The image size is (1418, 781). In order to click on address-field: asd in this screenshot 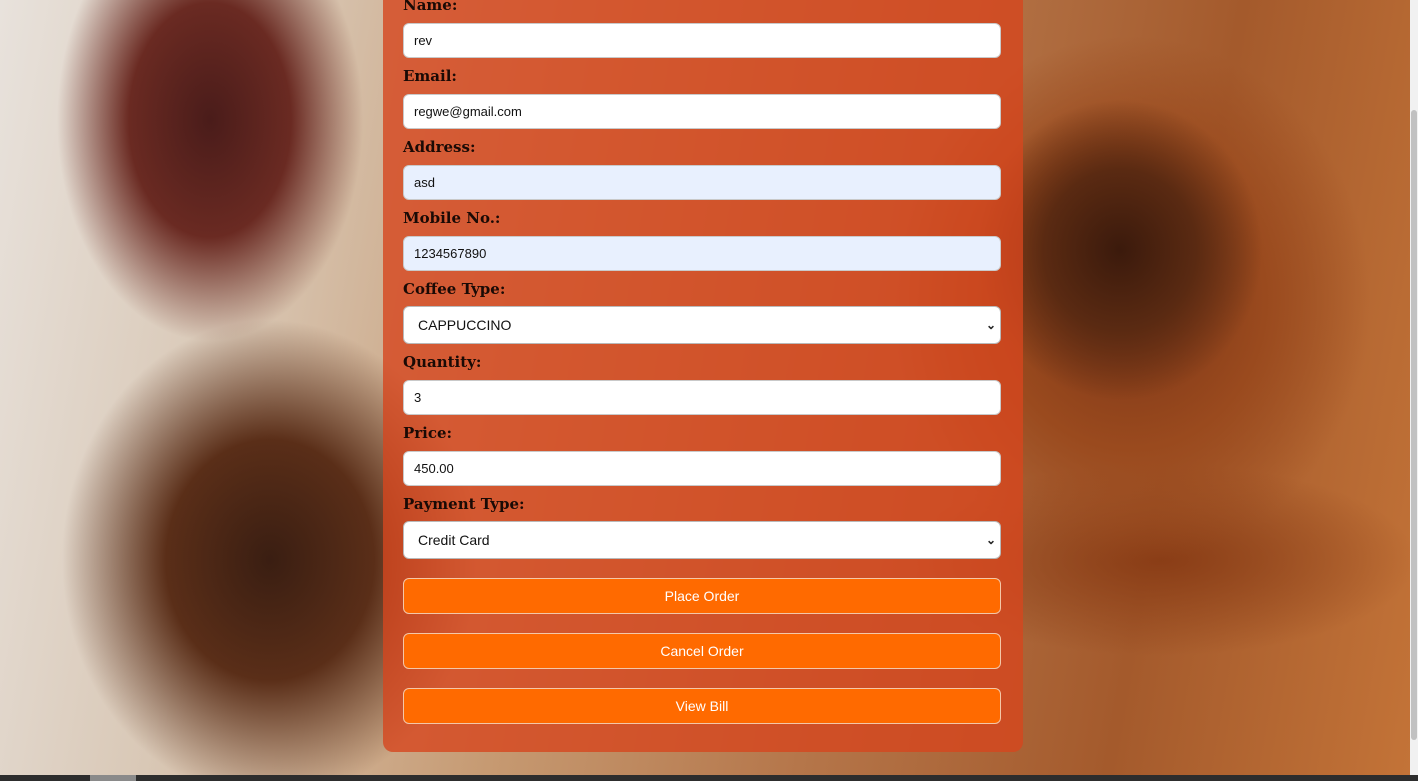, I will do `click(702, 182)`.